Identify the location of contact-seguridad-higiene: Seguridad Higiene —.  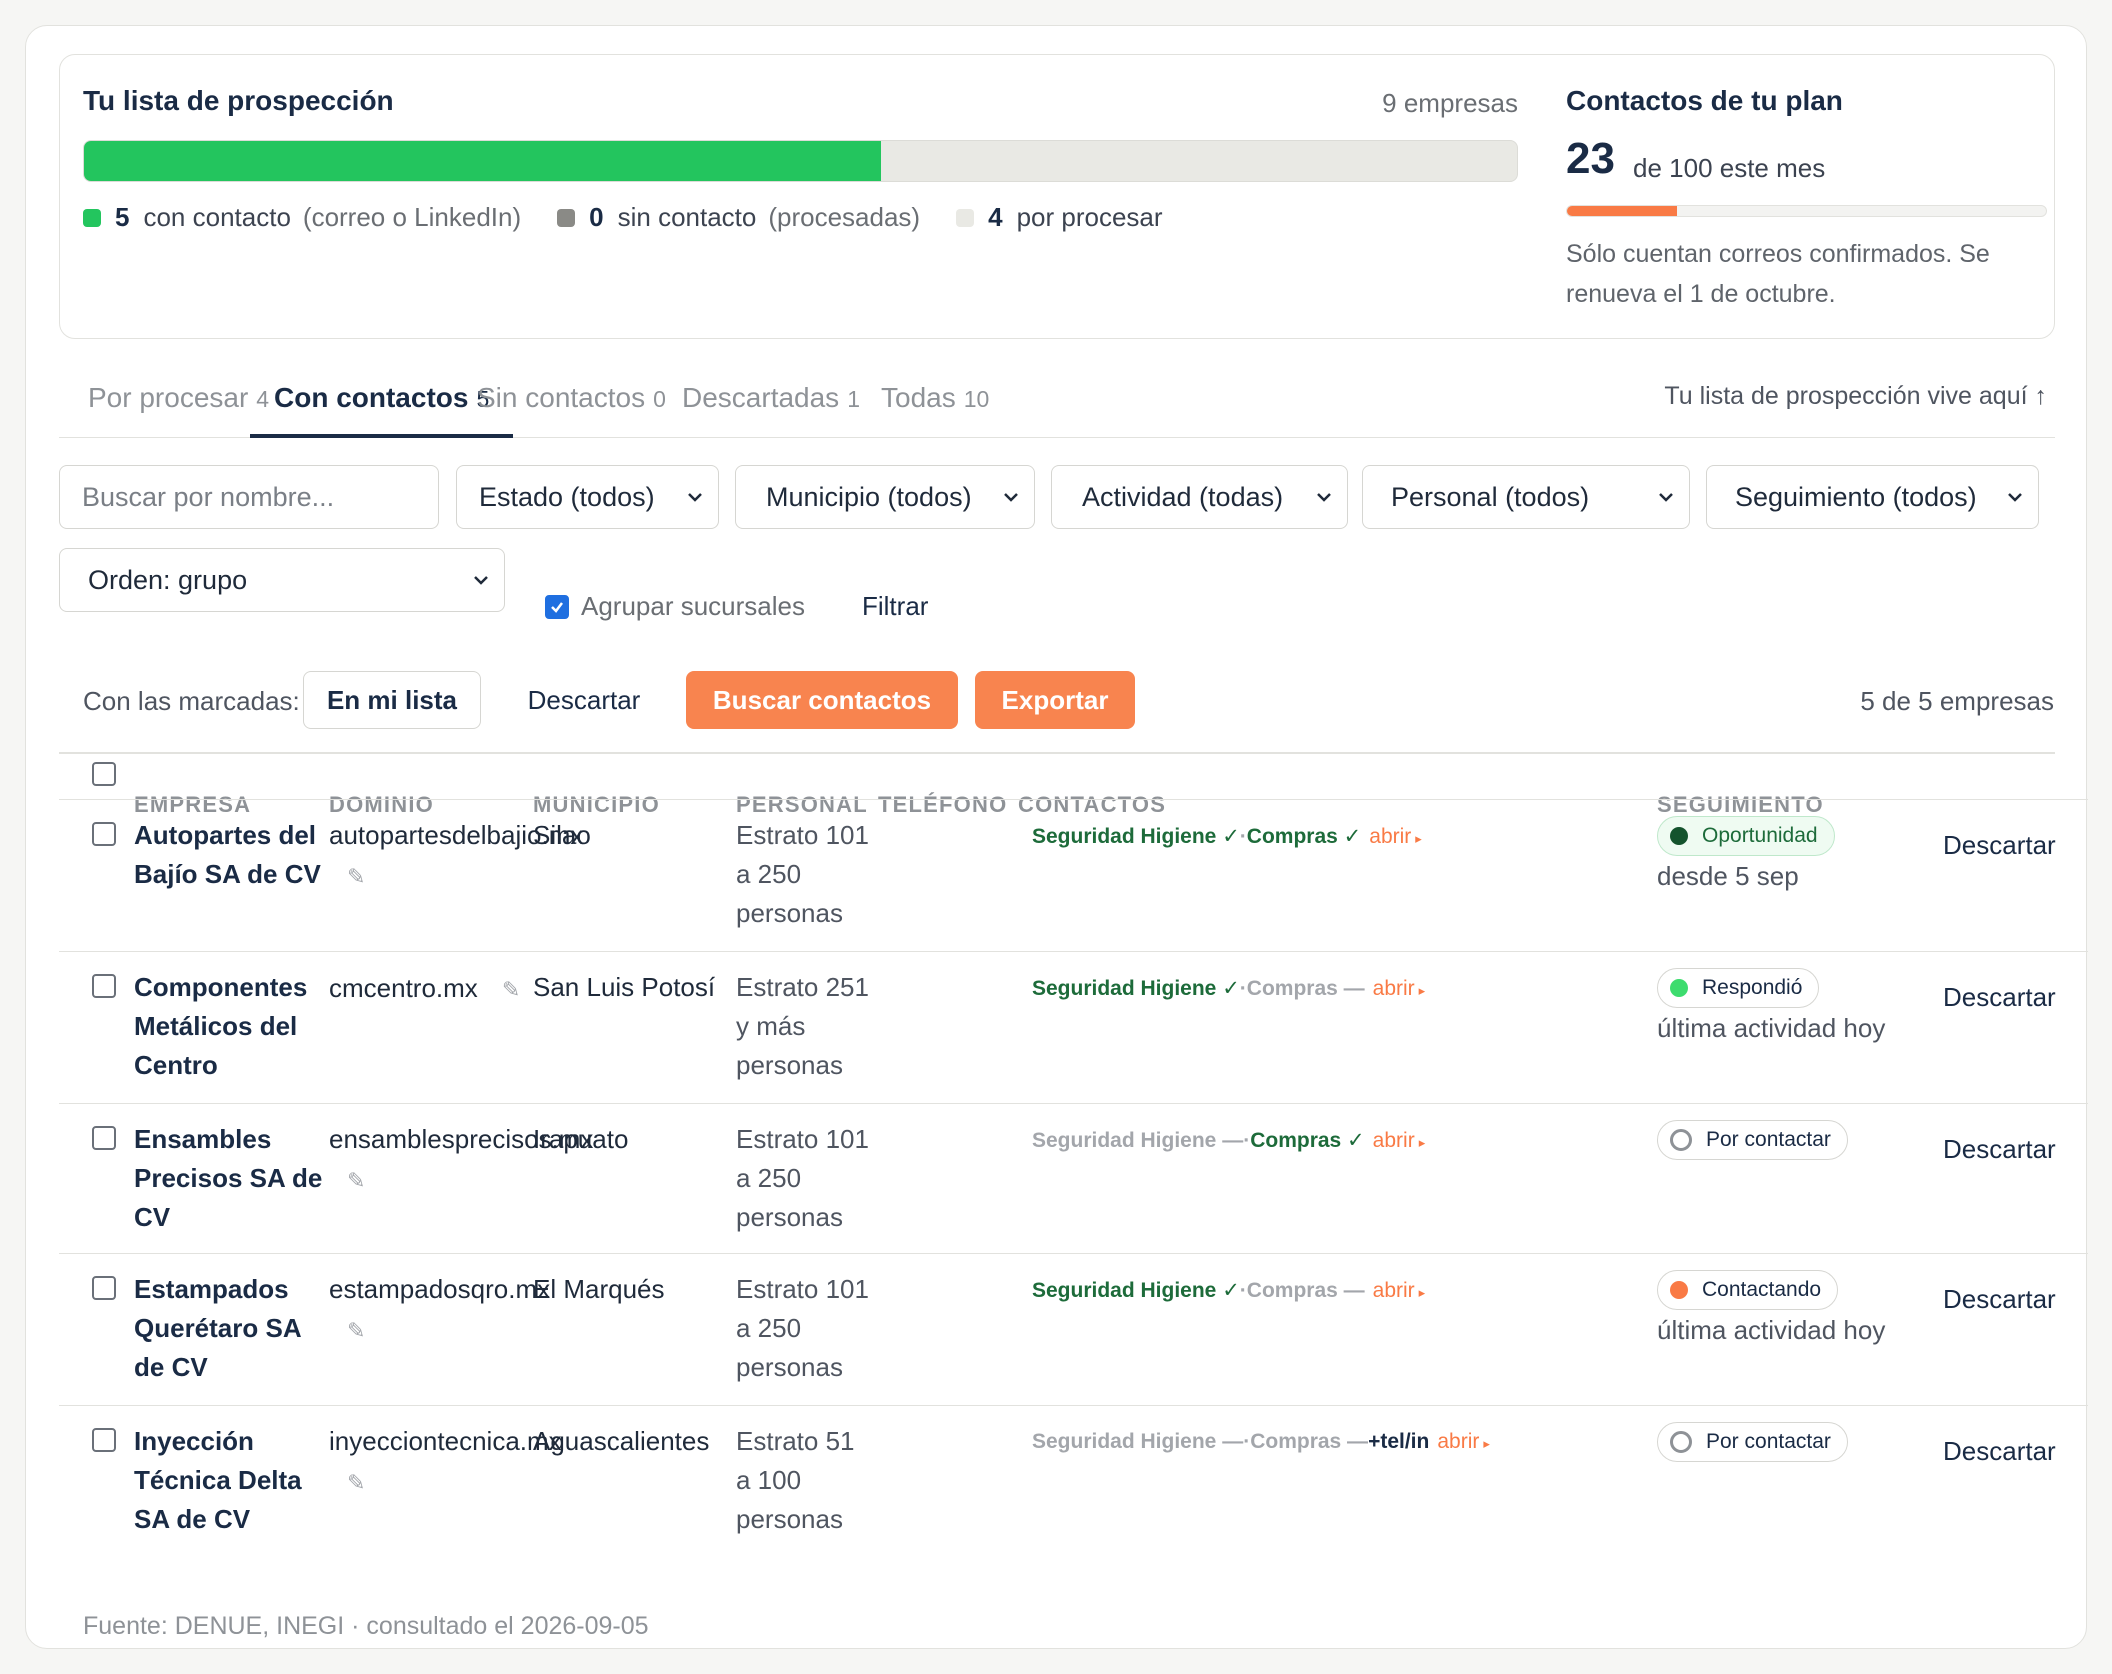
(1138, 1441).